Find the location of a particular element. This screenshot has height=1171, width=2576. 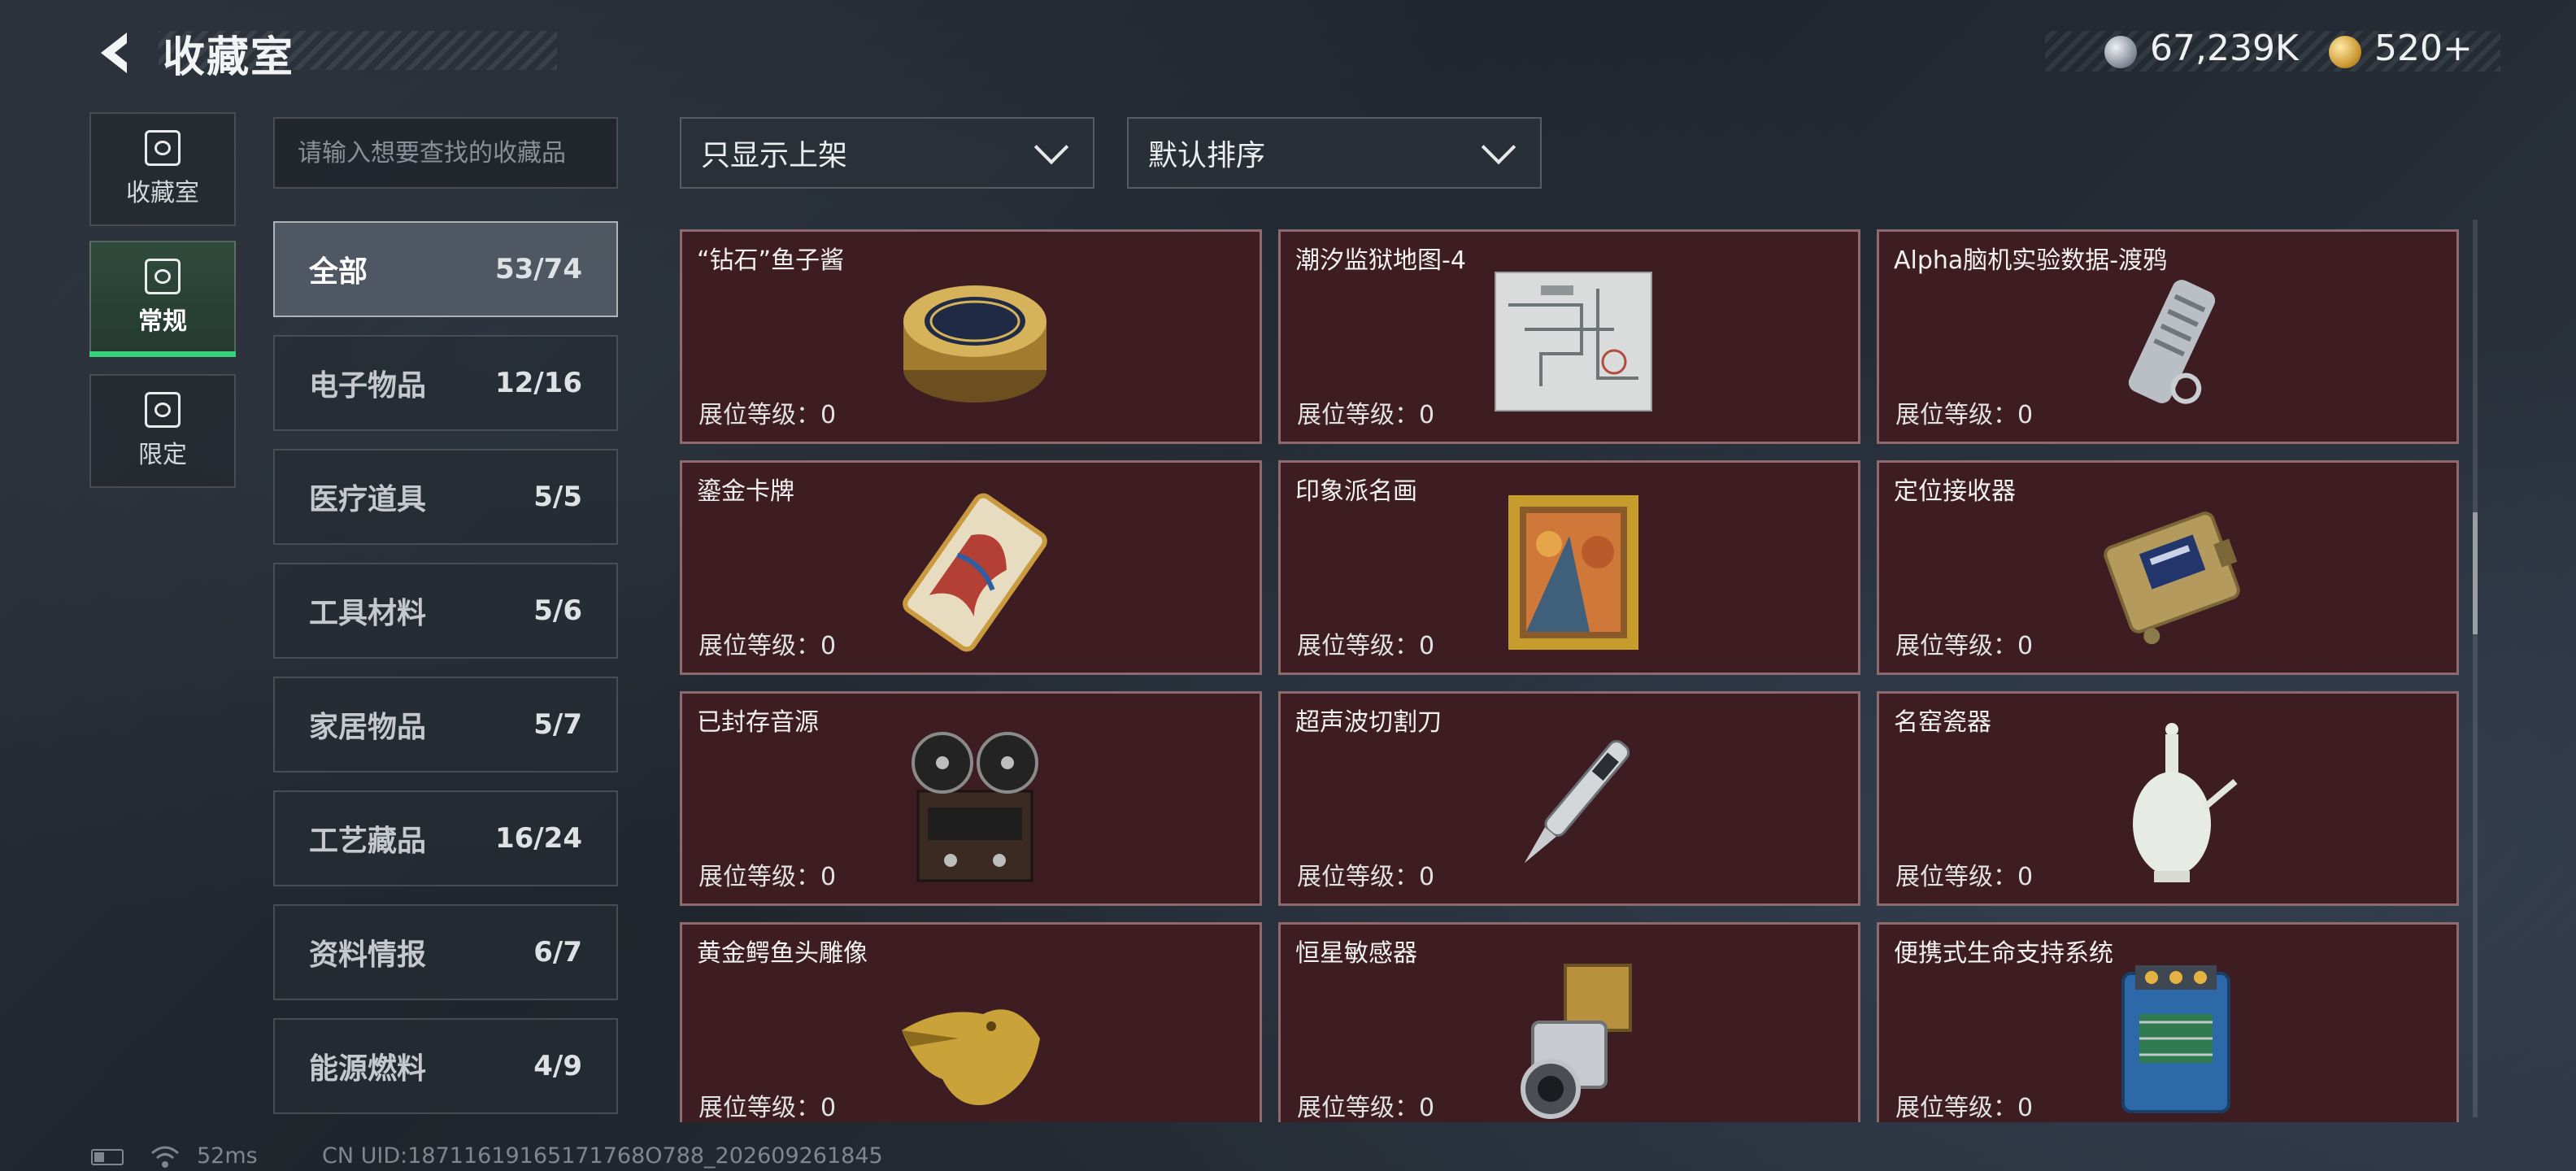

grid-scrollbar is located at coordinates (2476, 668).